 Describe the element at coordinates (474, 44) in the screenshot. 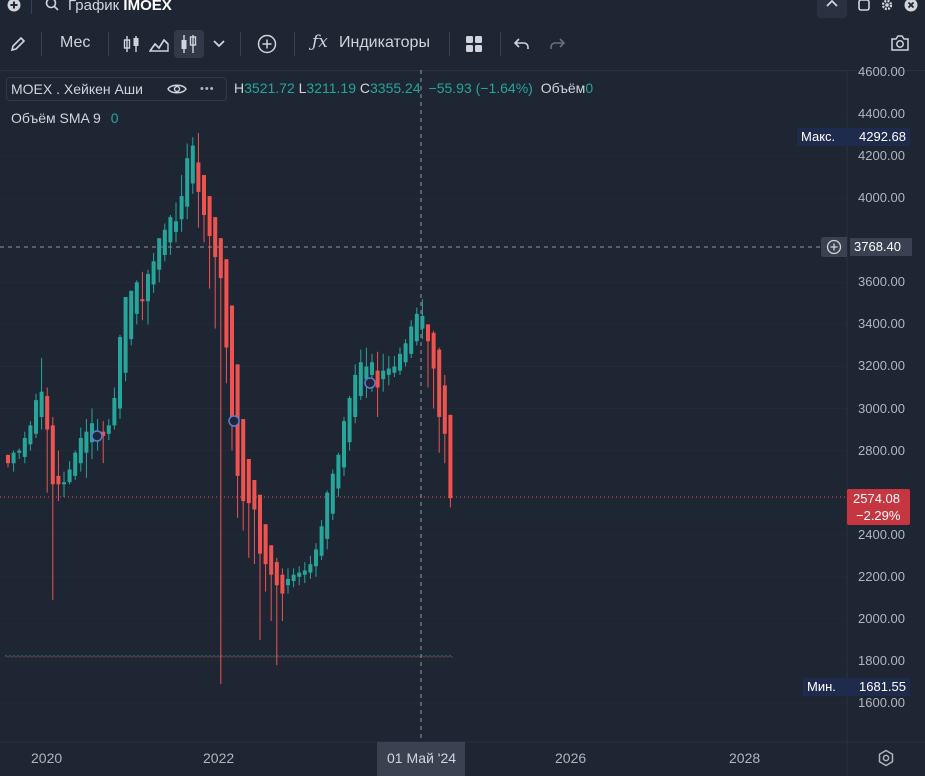

I see `layout-grid-icon` at that location.